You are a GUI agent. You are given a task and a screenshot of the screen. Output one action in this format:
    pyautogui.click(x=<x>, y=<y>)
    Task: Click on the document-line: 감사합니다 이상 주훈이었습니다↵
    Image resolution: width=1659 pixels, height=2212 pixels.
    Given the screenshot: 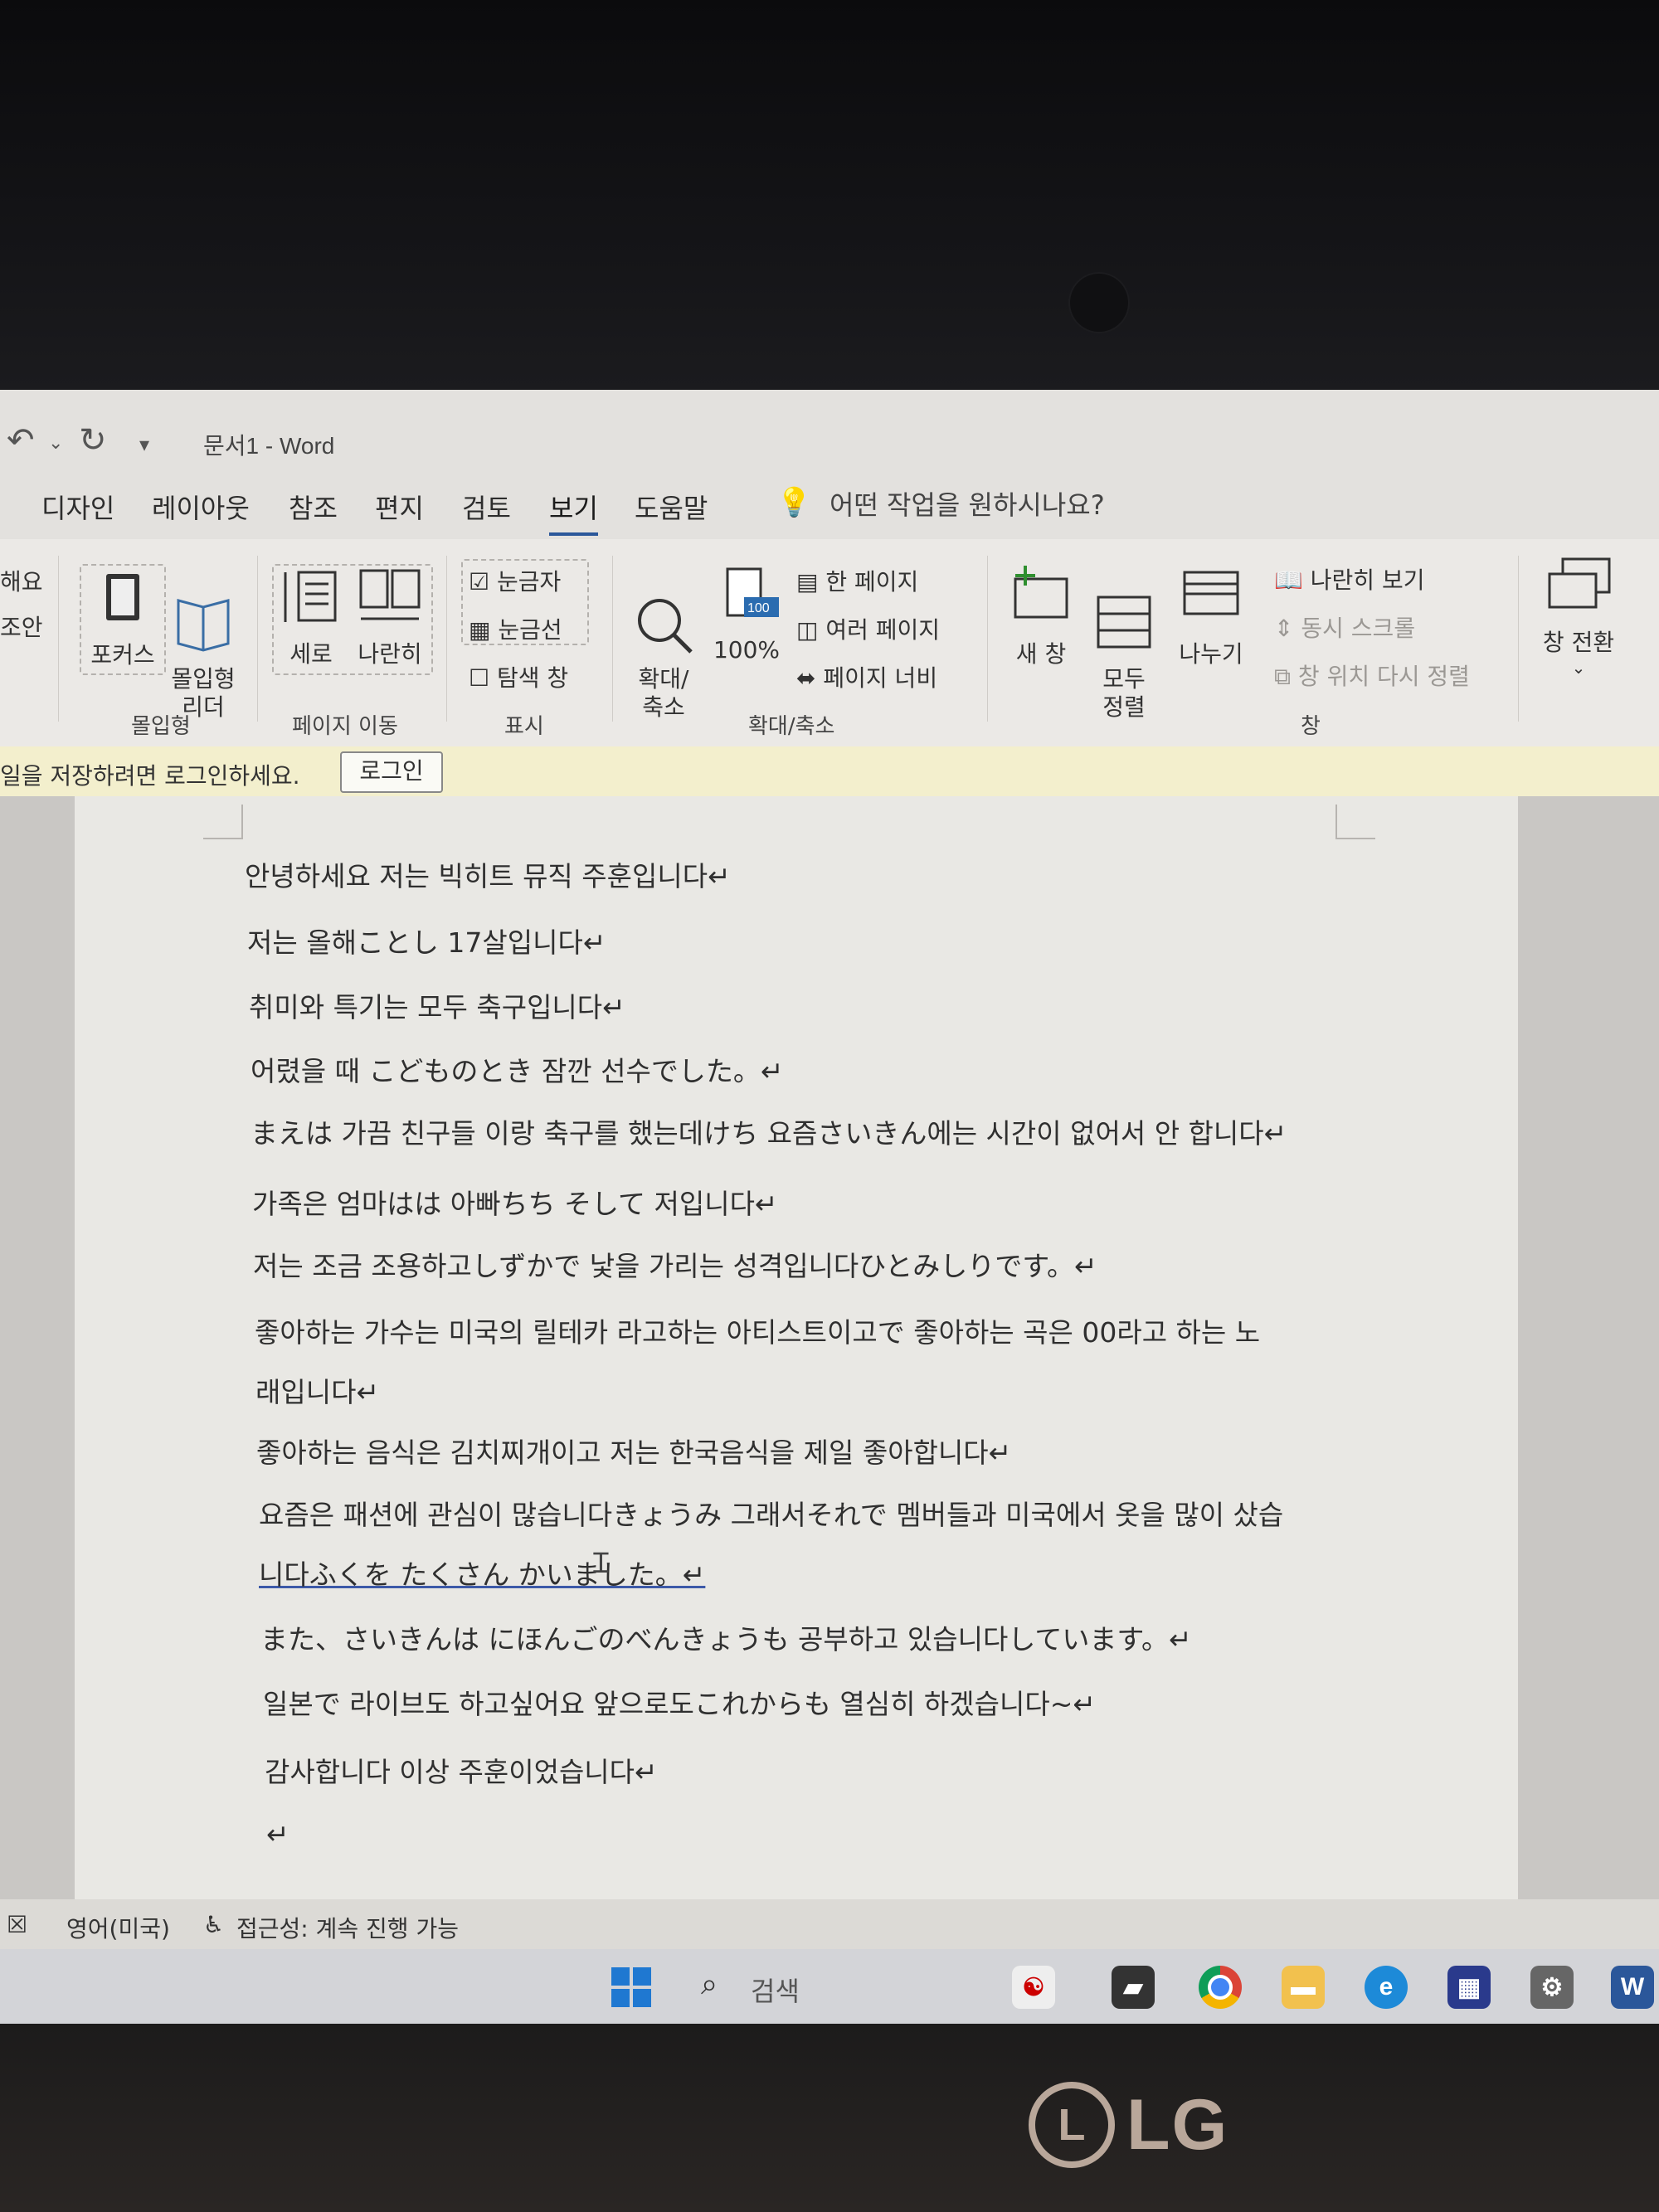 What is the action you would take?
    pyautogui.click(x=461, y=1772)
    